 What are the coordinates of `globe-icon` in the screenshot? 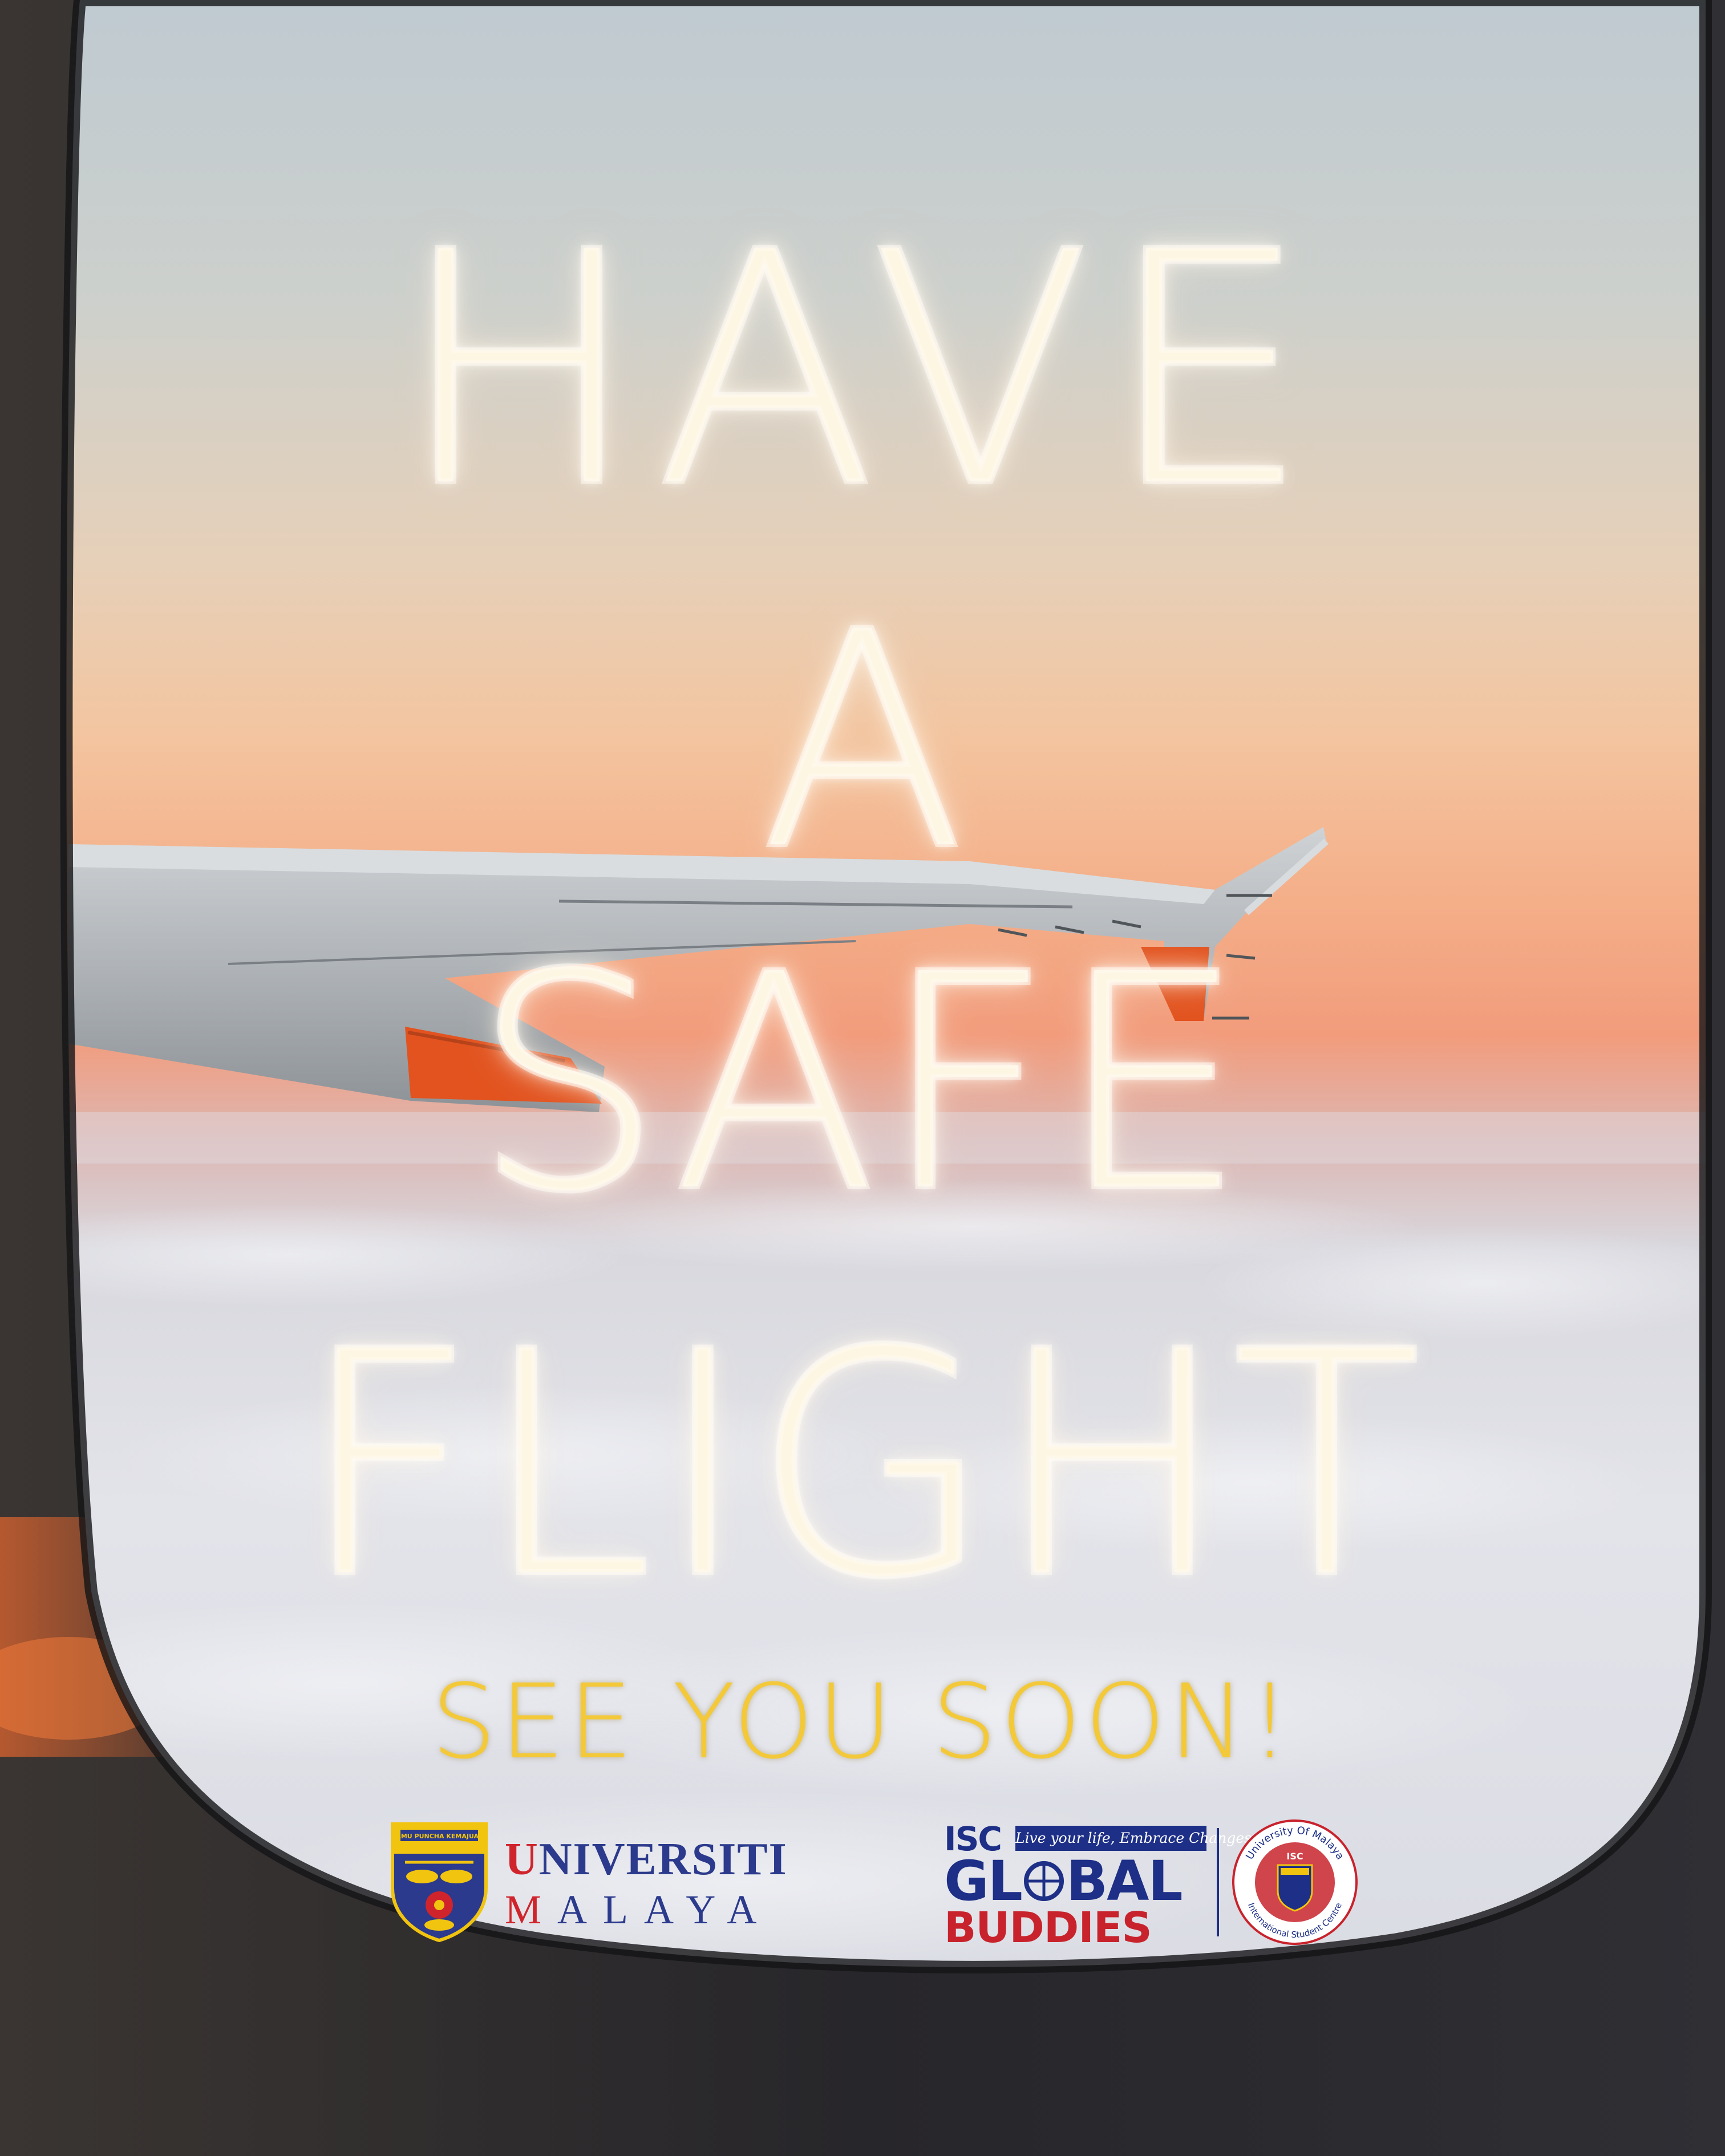 It's located at (1043, 1881).